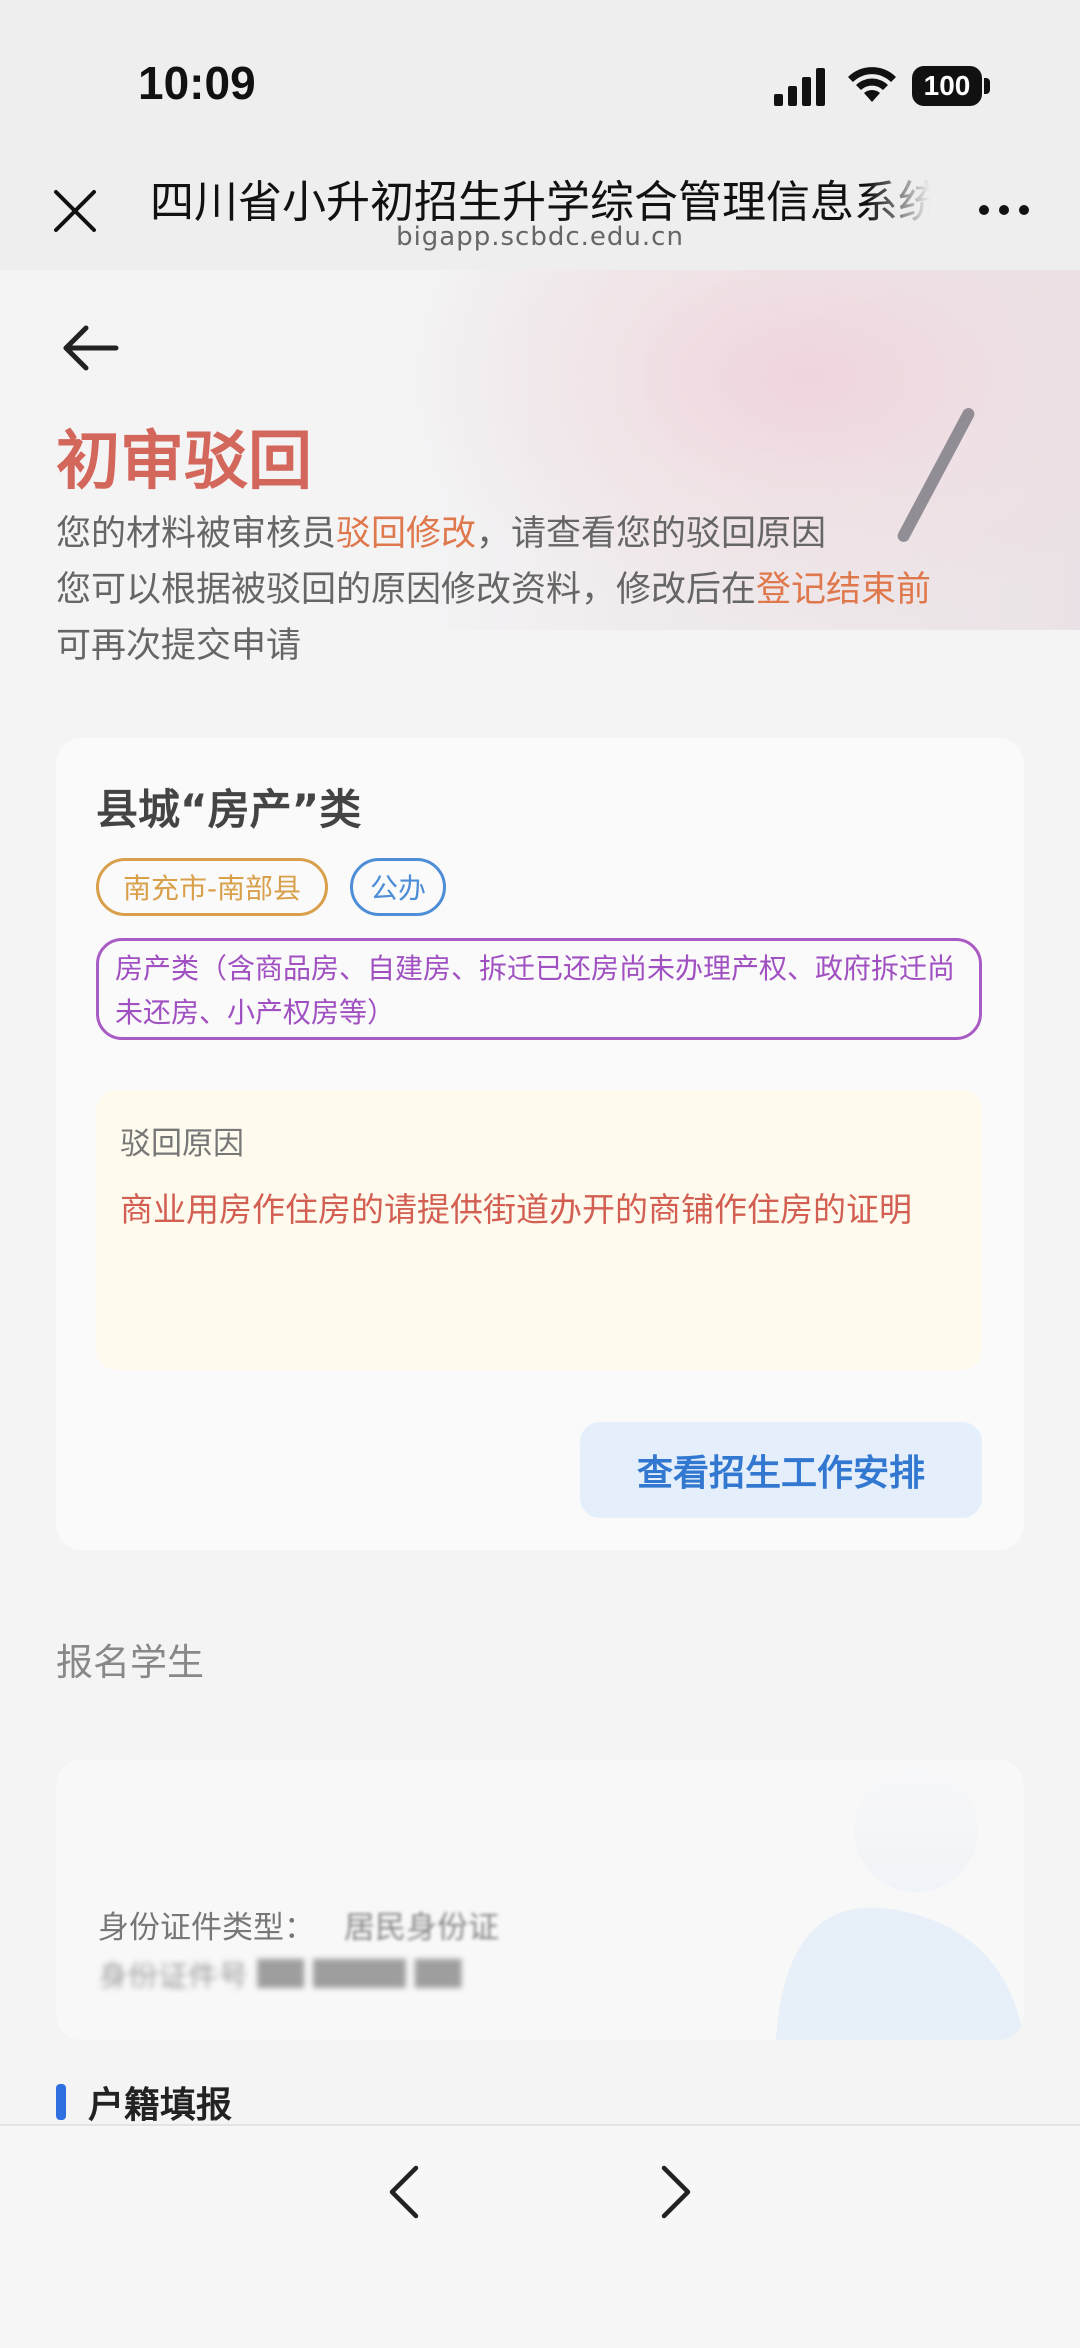 The image size is (1080, 2348). I want to click on desc-line-1-suffix: ，请查看您的驳回原因, so click(651, 534).